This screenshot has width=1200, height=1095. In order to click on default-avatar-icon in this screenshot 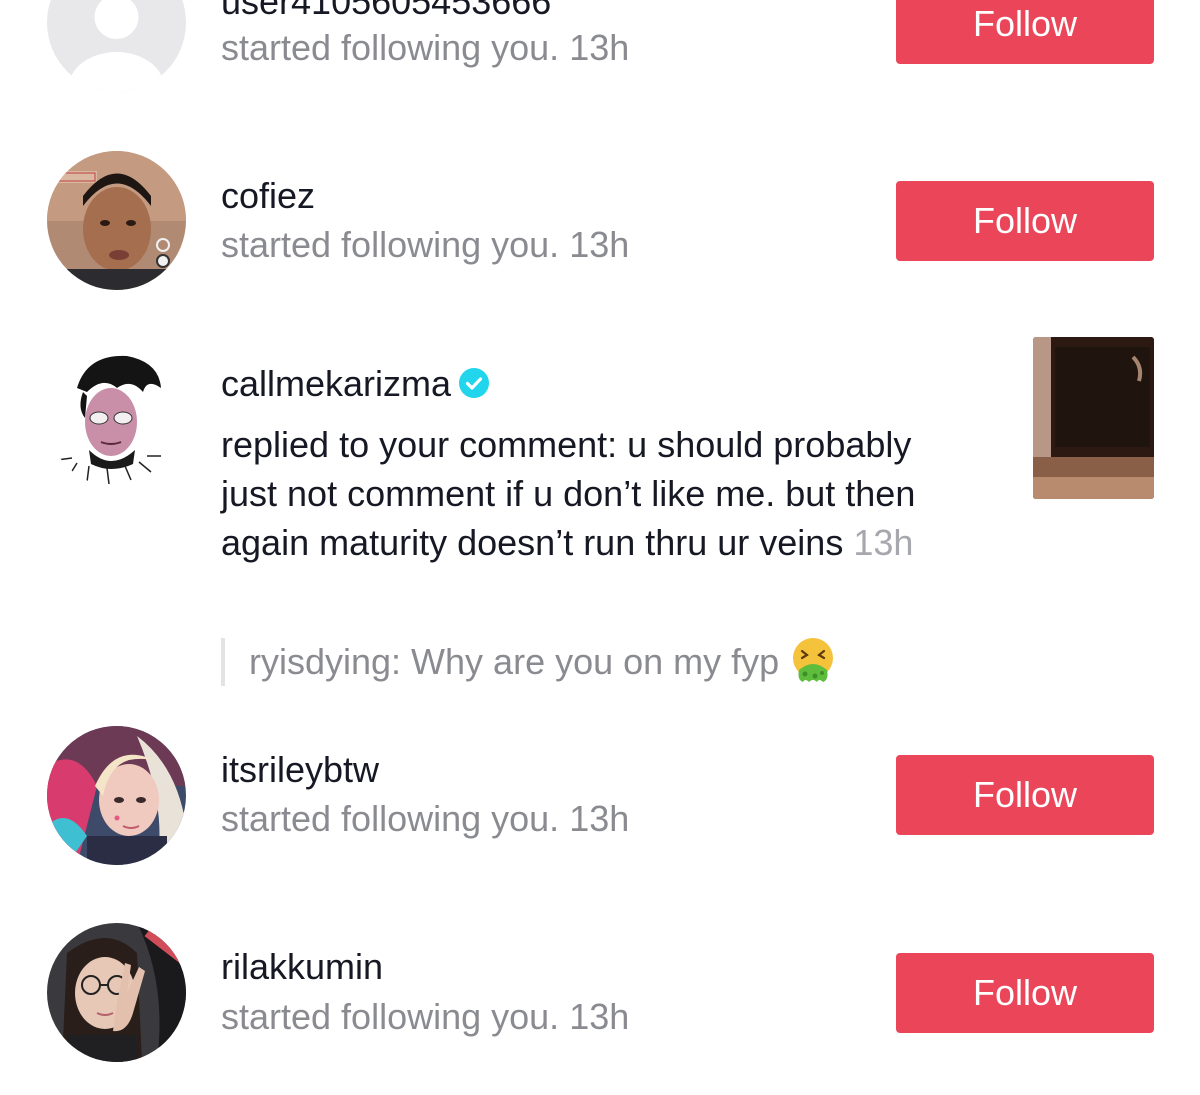, I will do `click(116, 46)`.